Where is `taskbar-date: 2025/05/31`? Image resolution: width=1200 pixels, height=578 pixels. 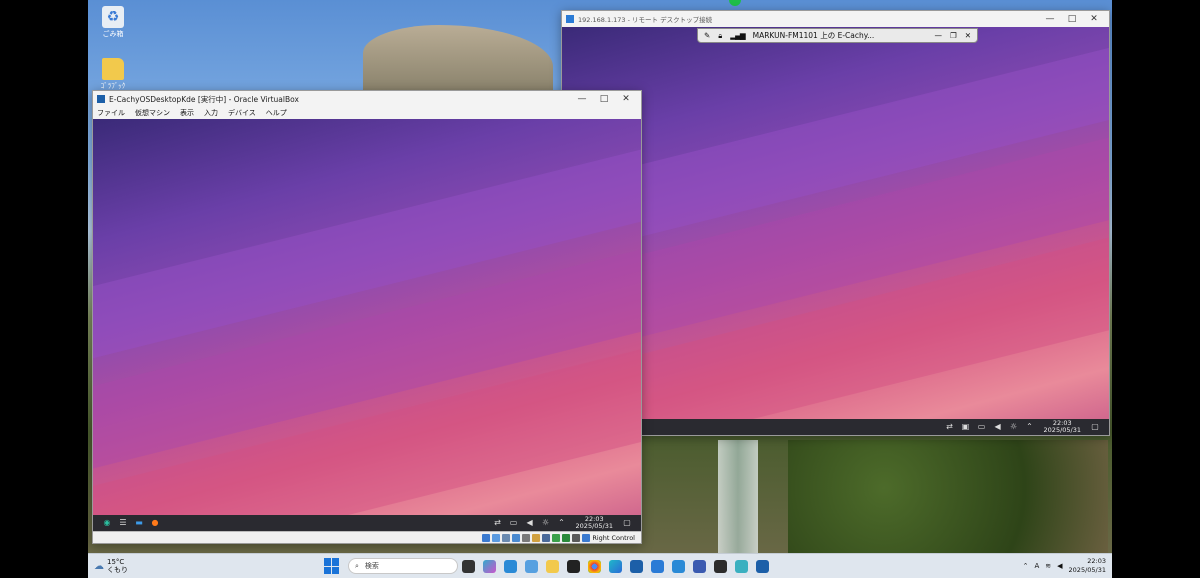
taskbar-date: 2025/05/31 is located at coordinates (1087, 570).